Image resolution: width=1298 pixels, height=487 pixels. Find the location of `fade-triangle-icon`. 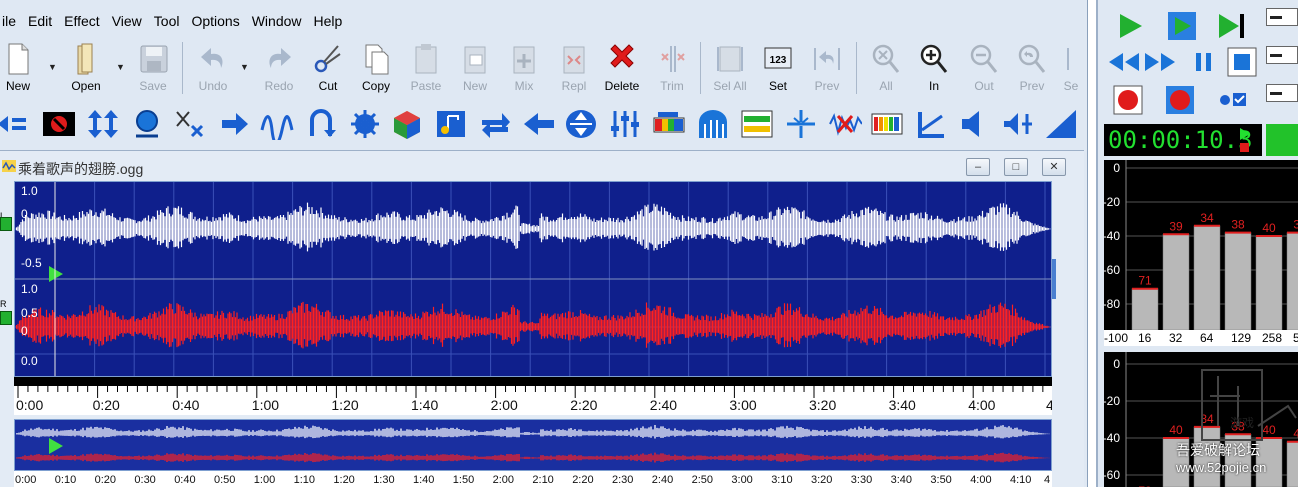

fade-triangle-icon is located at coordinates (1061, 124).